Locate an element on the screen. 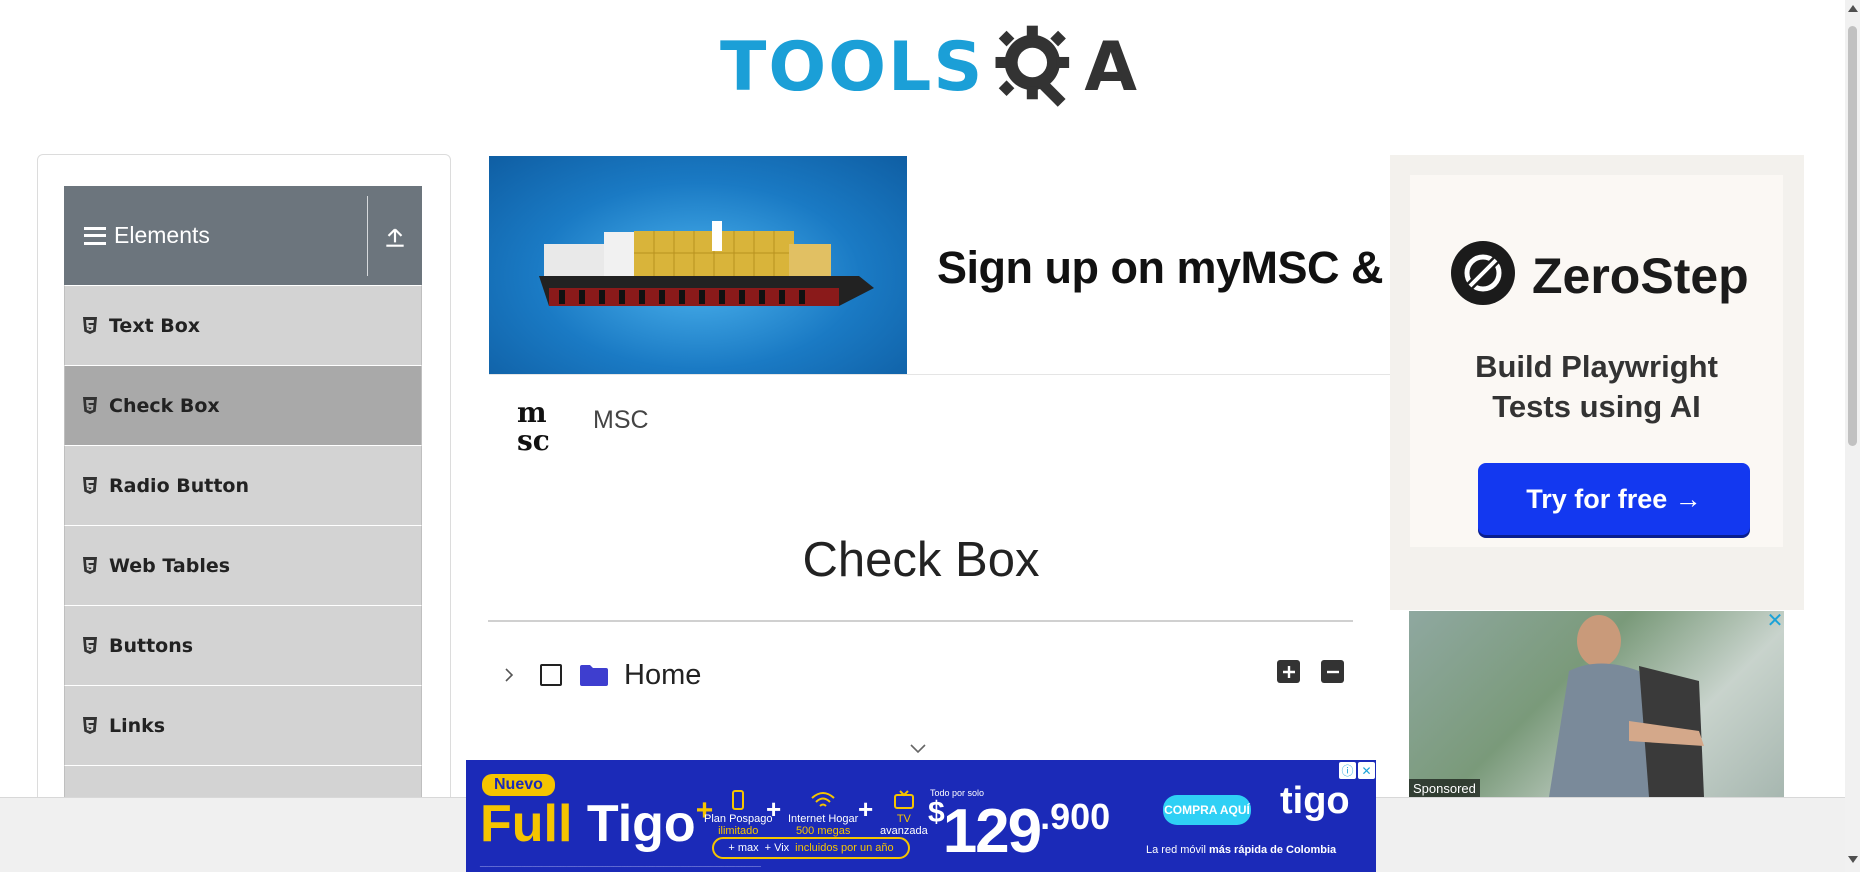  price-cents: .900 is located at coordinates (1075, 816).